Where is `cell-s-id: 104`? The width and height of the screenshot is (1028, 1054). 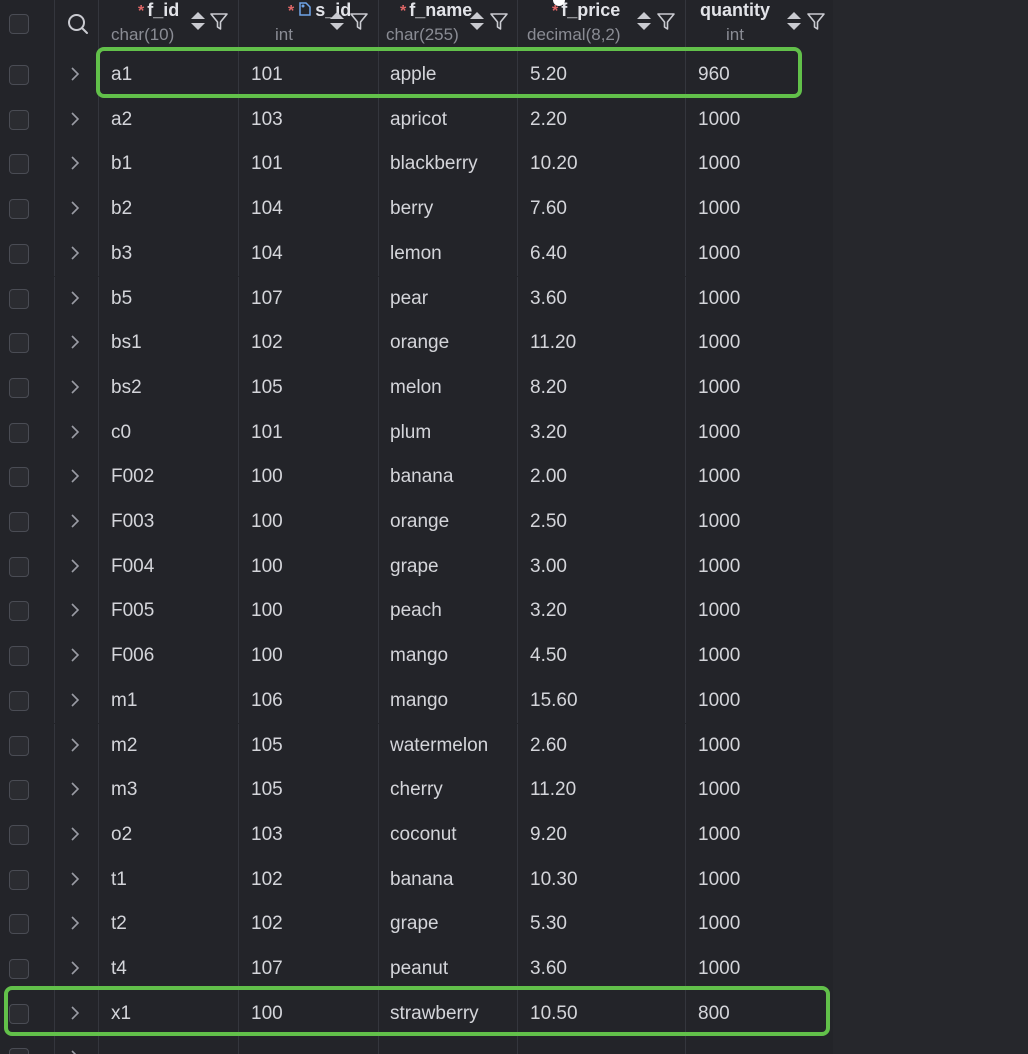 cell-s-id: 104 is located at coordinates (267, 254).